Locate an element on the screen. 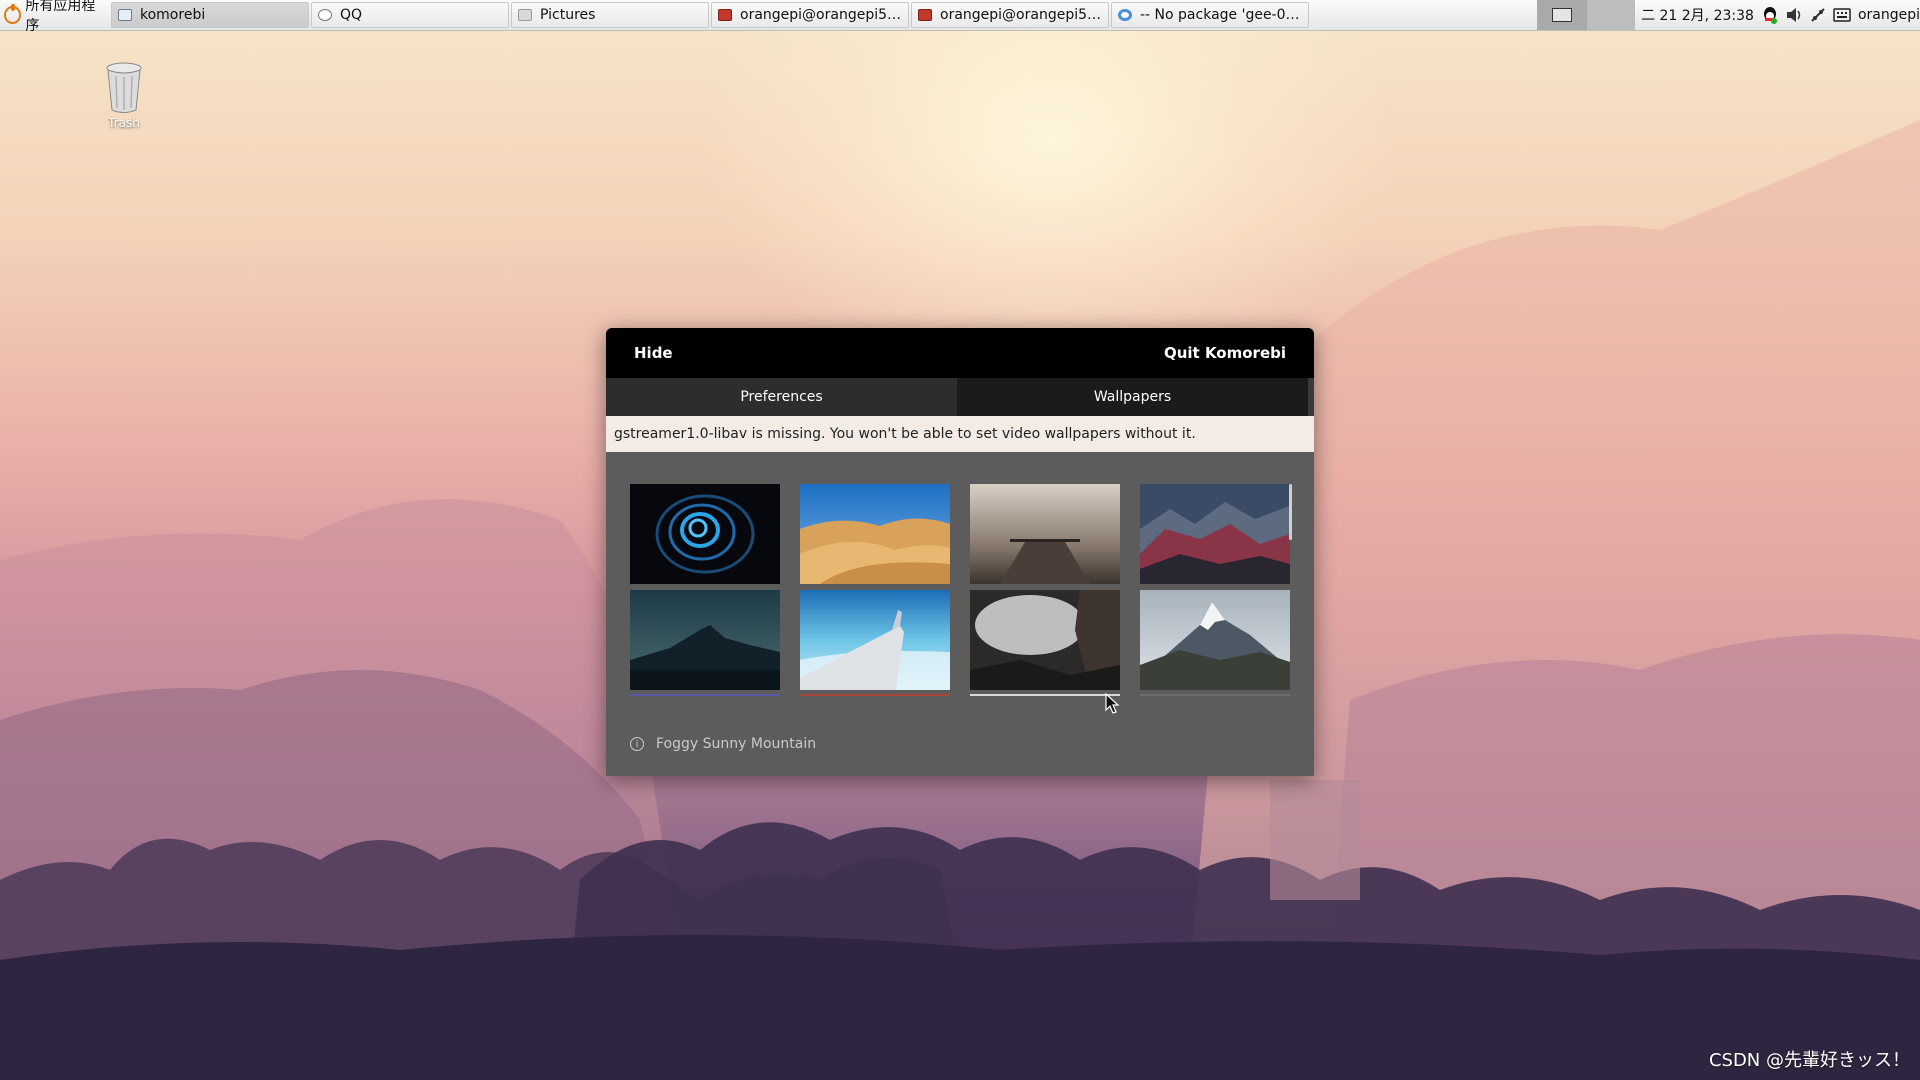 This screenshot has height=1080, width=1920. task-terminal-1: orangepi@orangepi5: ~/k··· is located at coordinates (810, 15).